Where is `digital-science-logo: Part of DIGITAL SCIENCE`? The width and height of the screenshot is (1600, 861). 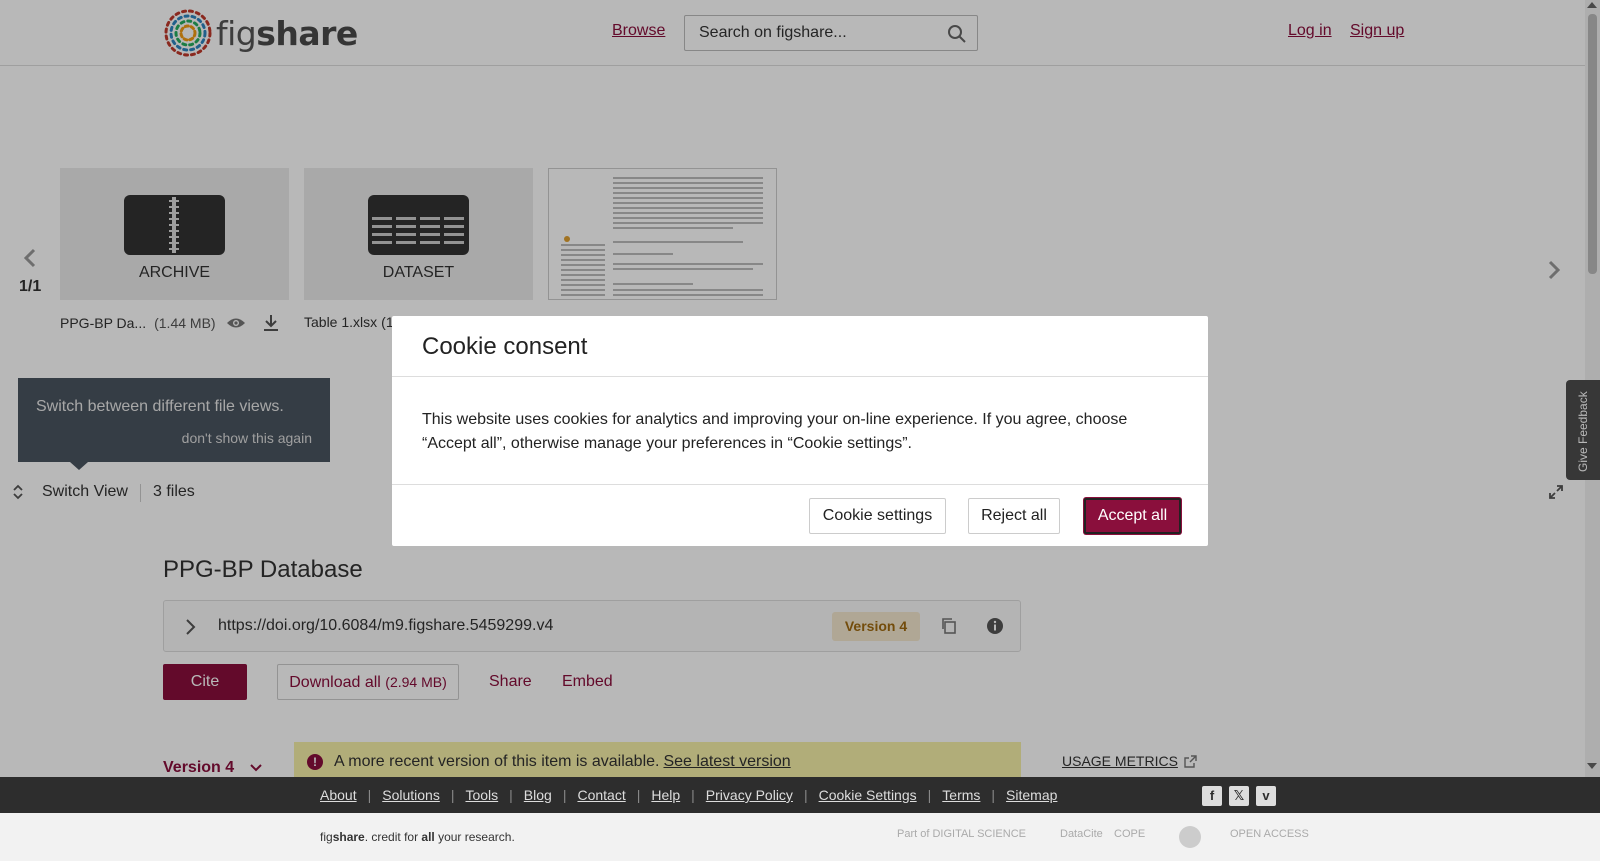
digital-science-logo: Part of DIGITAL SCIENCE is located at coordinates (961, 834).